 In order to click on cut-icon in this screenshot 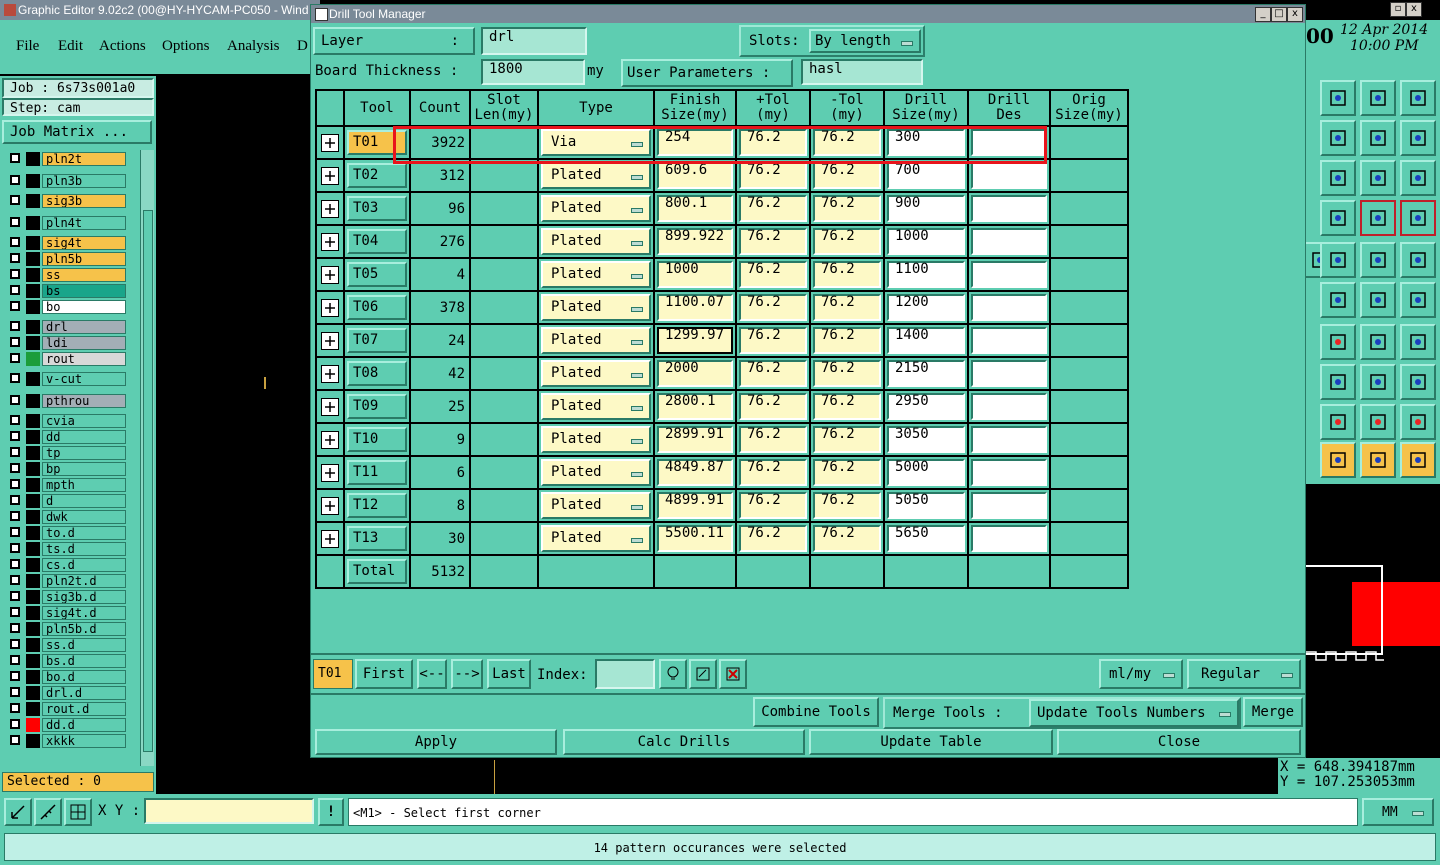, I will do `click(1338, 382)`.